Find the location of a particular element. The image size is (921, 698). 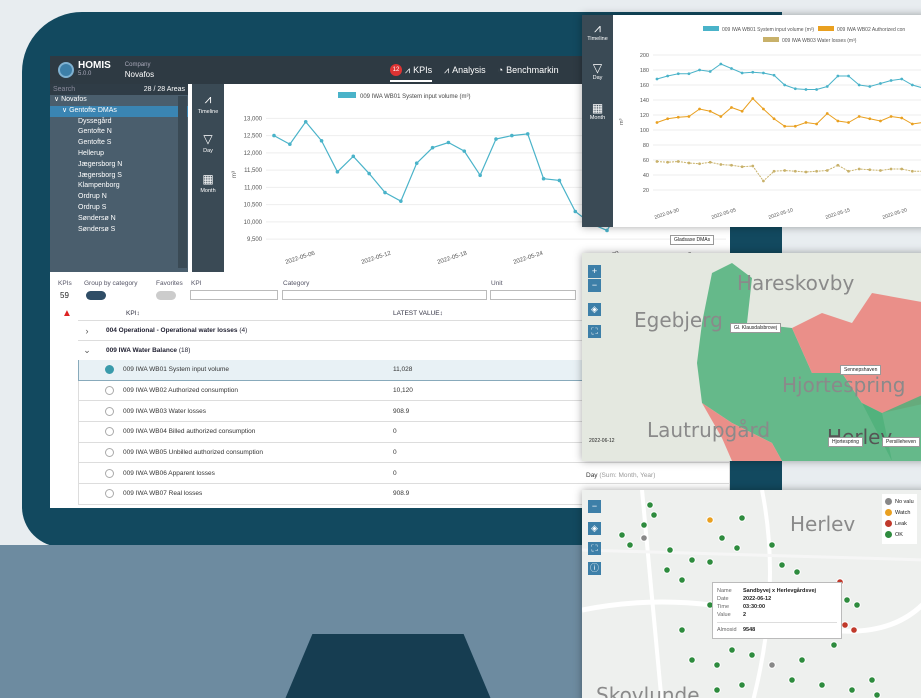

tree-item: Hellerup is located at coordinates (119, 154).